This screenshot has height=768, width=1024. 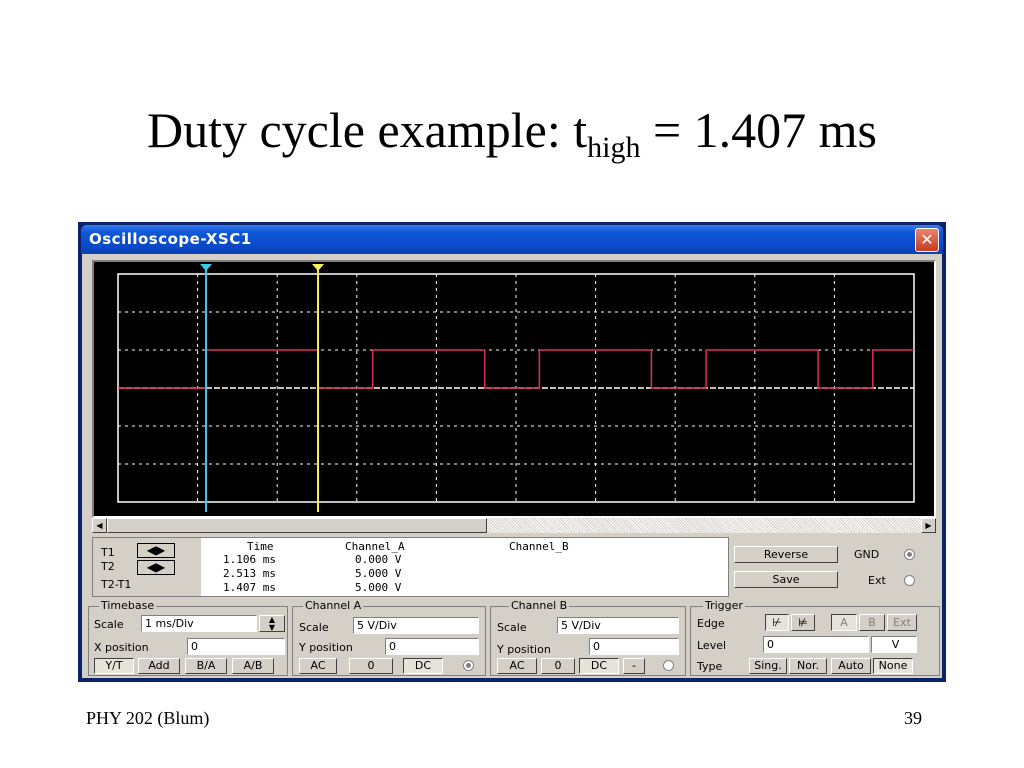 I want to click on gnd-radio, so click(x=909, y=554).